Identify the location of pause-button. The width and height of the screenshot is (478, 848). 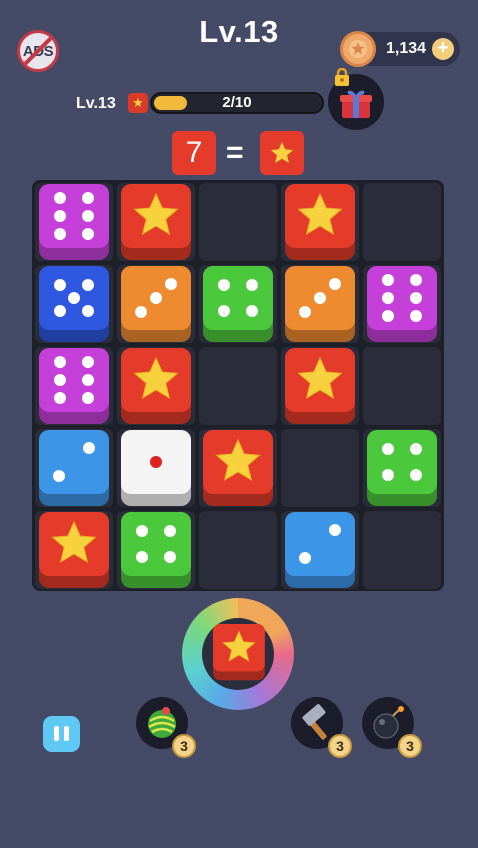
(61, 734).